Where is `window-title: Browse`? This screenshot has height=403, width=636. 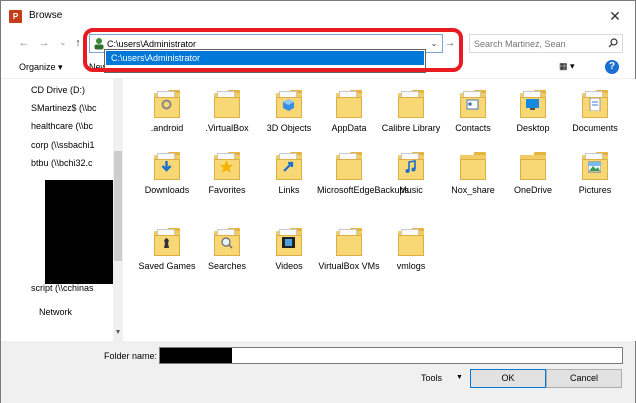
window-title: Browse is located at coordinates (46, 15).